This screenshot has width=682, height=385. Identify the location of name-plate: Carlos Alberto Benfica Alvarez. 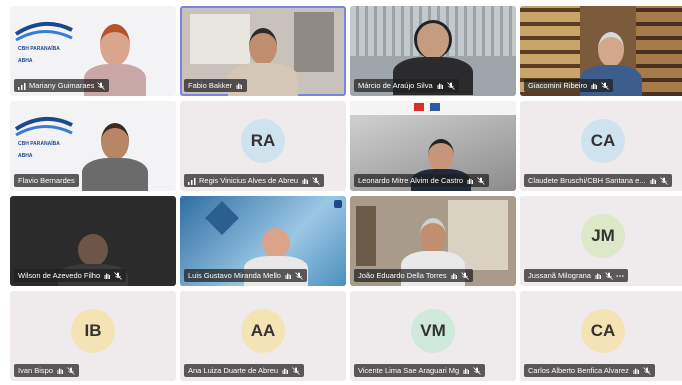
(589, 370).